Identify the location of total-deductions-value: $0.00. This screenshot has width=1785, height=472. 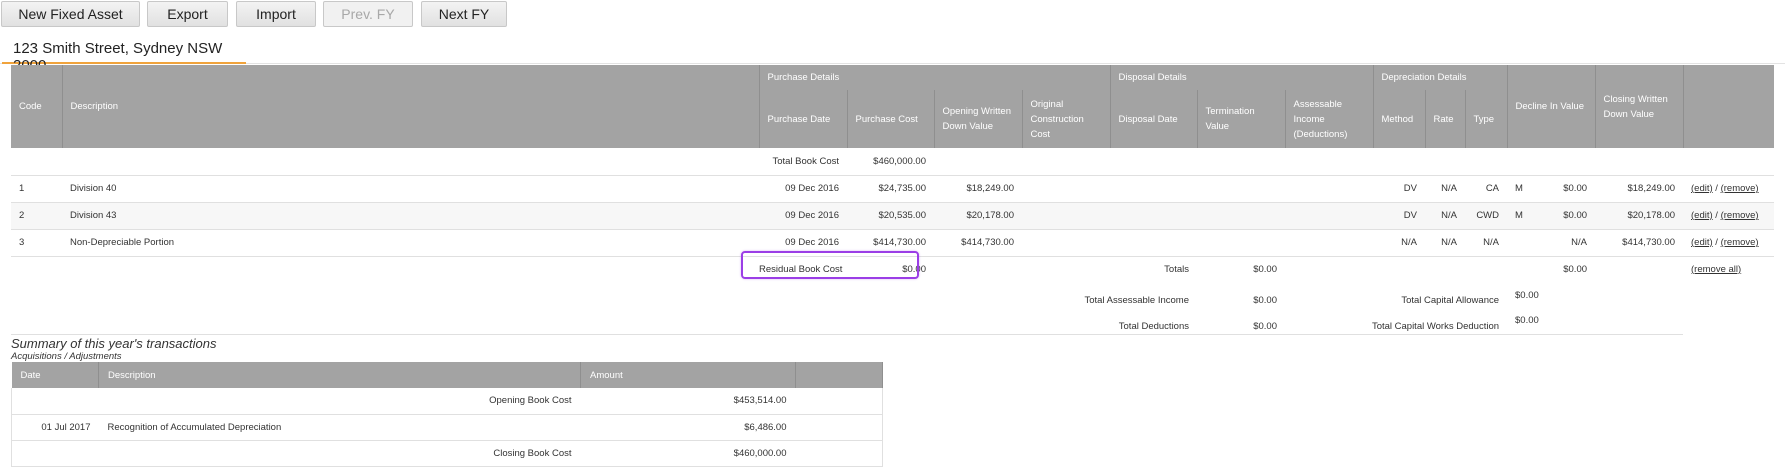
(1265, 326).